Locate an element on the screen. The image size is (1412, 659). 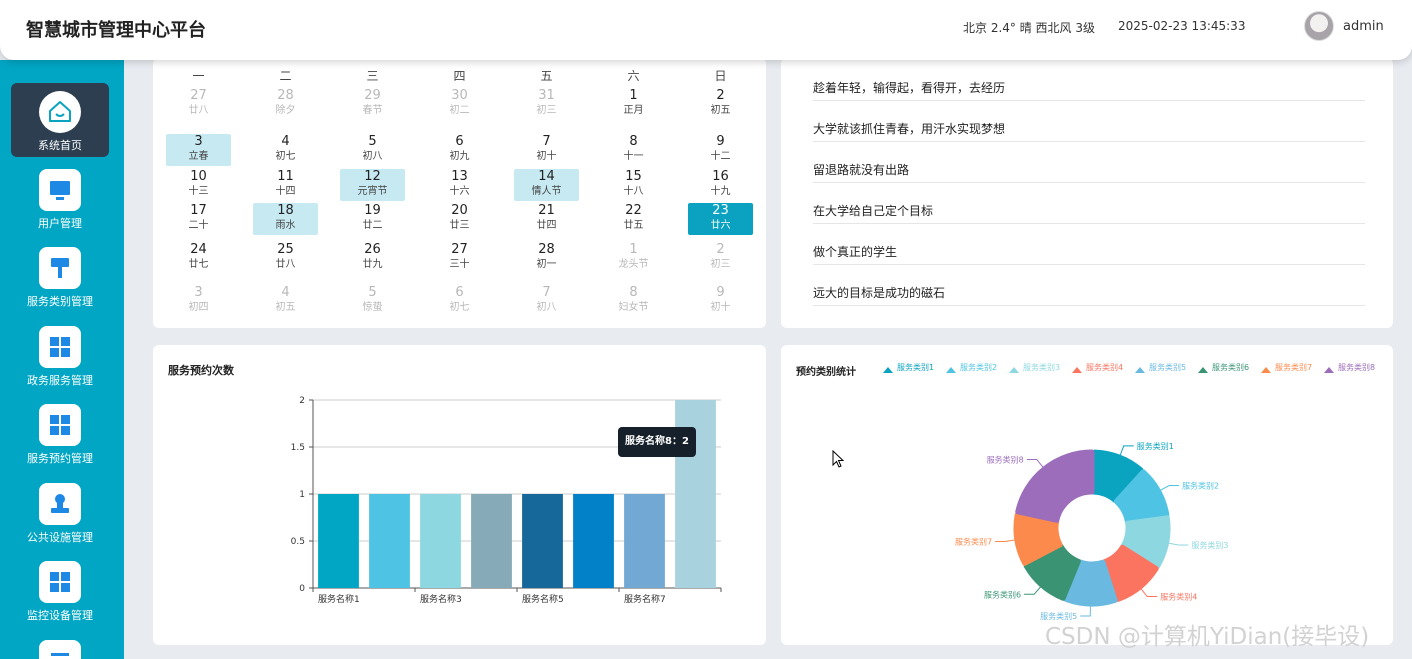
calendar-day: 4 初七 is located at coordinates (285, 150).